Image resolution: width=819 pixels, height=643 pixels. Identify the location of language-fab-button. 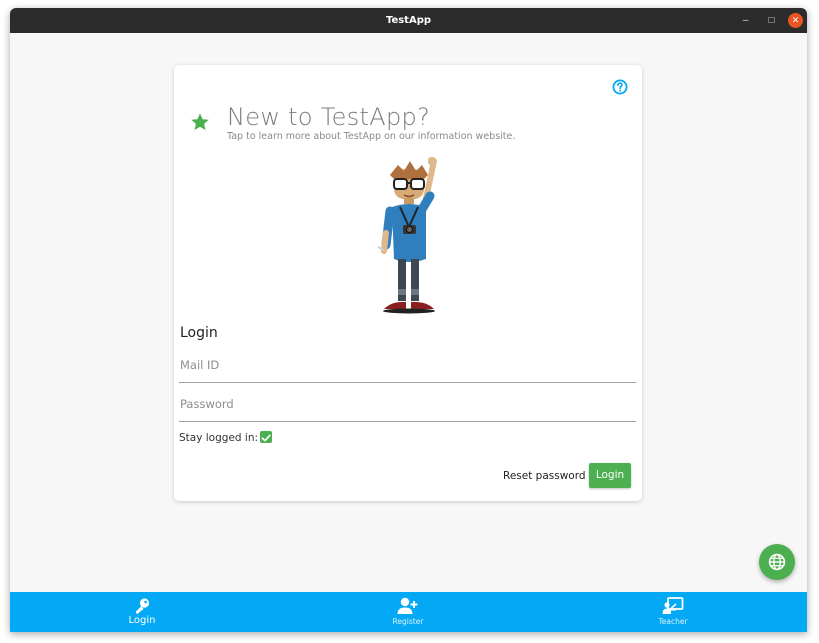
(777, 562).